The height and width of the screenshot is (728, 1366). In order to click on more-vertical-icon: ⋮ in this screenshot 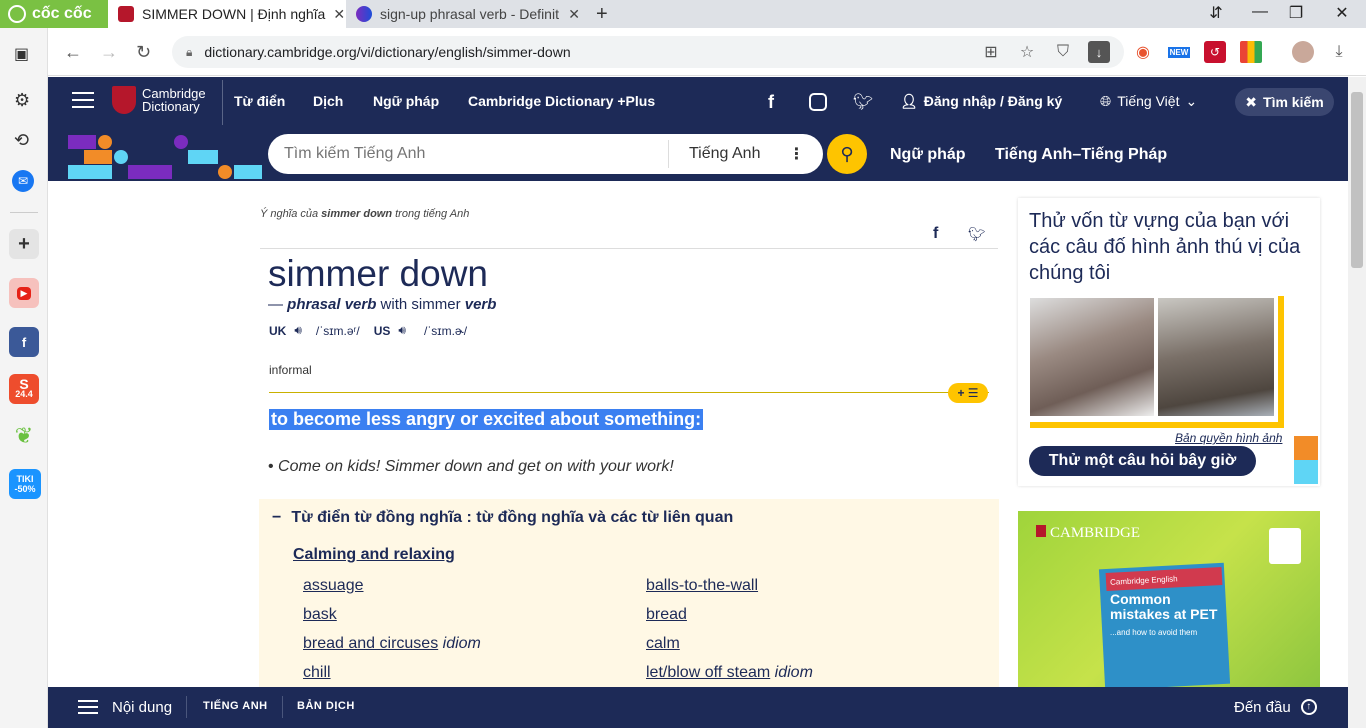, I will do `click(796, 154)`.